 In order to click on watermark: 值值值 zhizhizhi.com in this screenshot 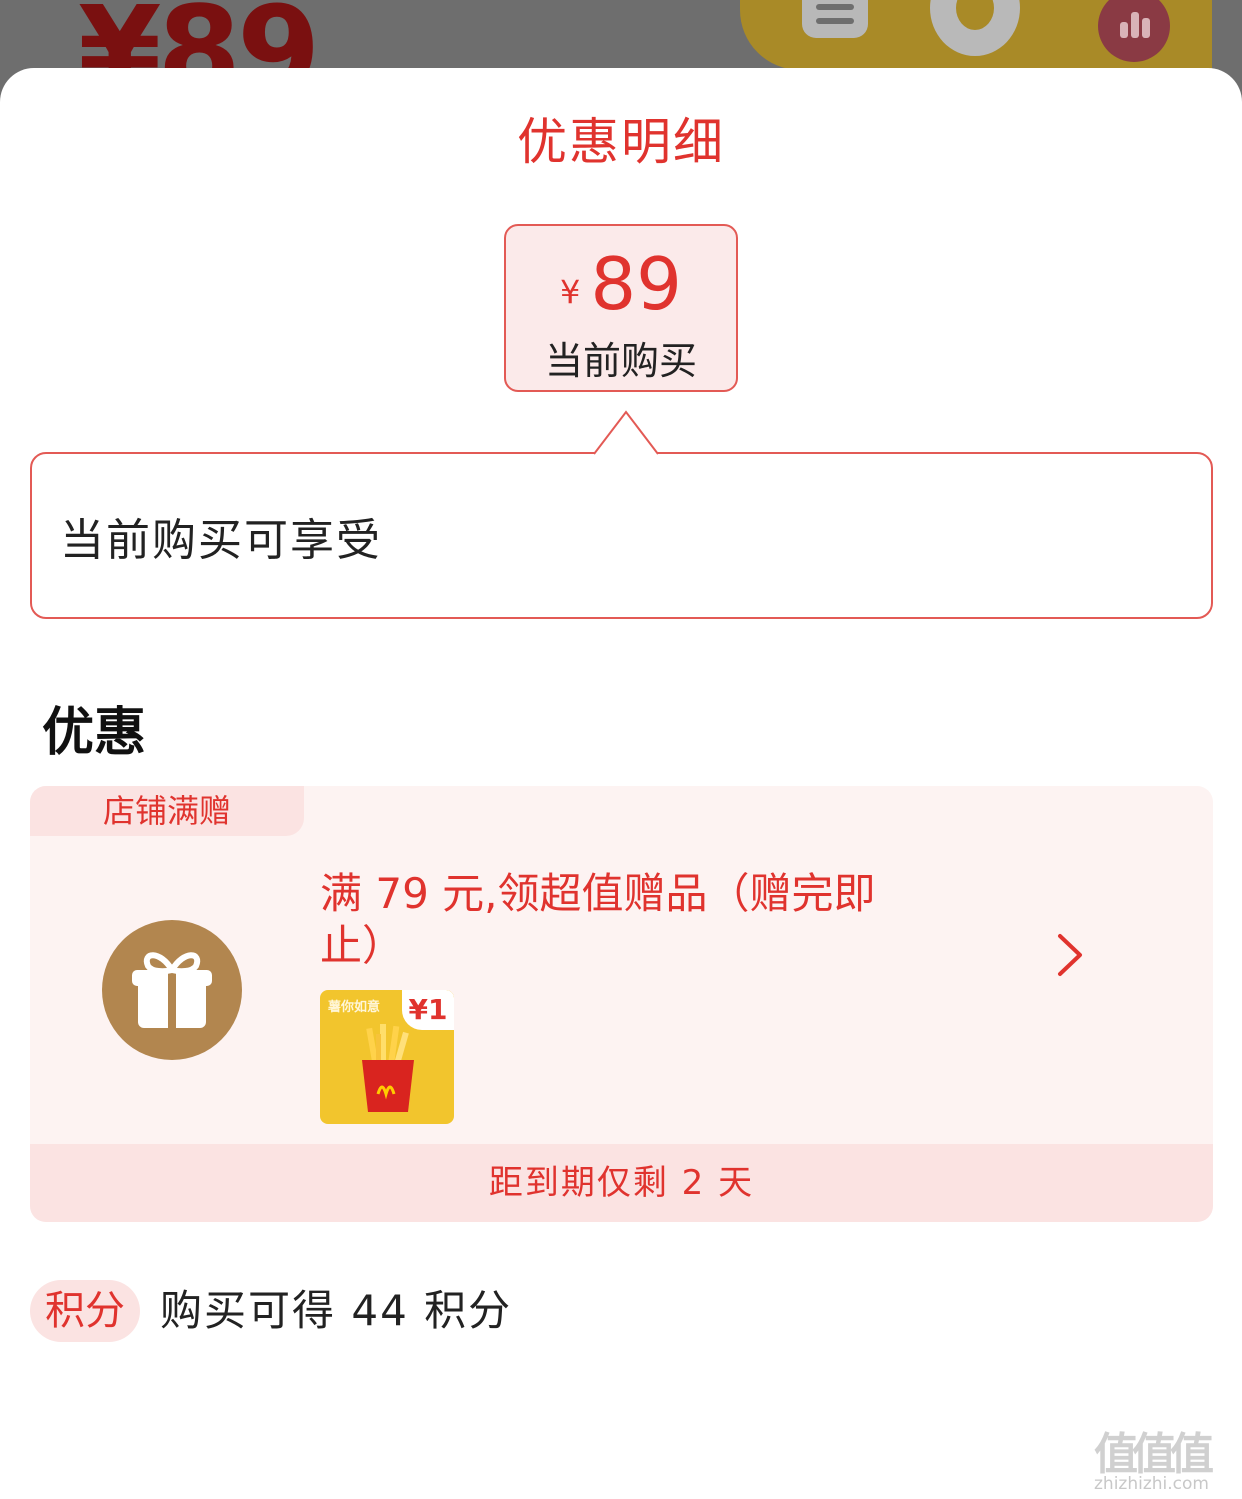, I will do `click(1167, 1458)`.